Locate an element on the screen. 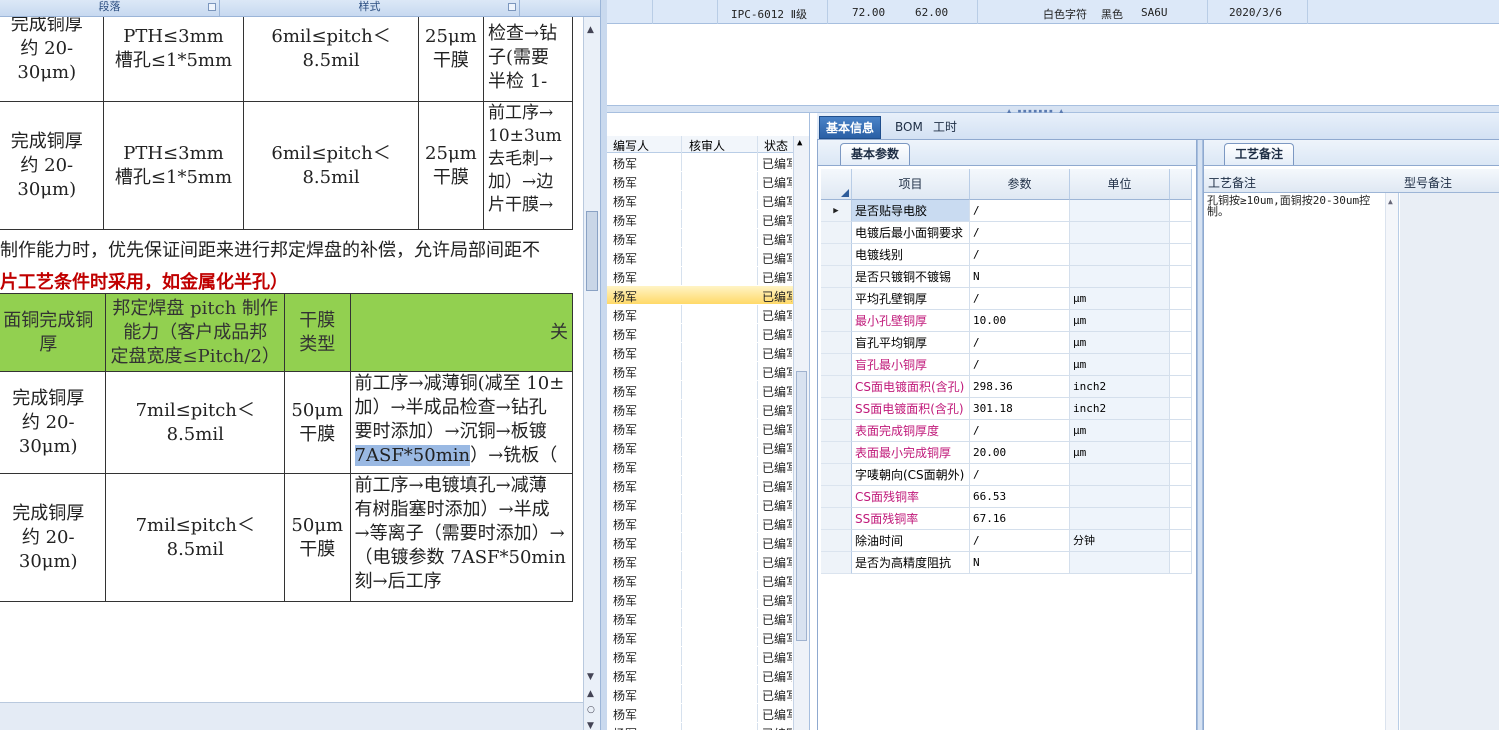  column-header-param: 参数 is located at coordinates (1020, 184).